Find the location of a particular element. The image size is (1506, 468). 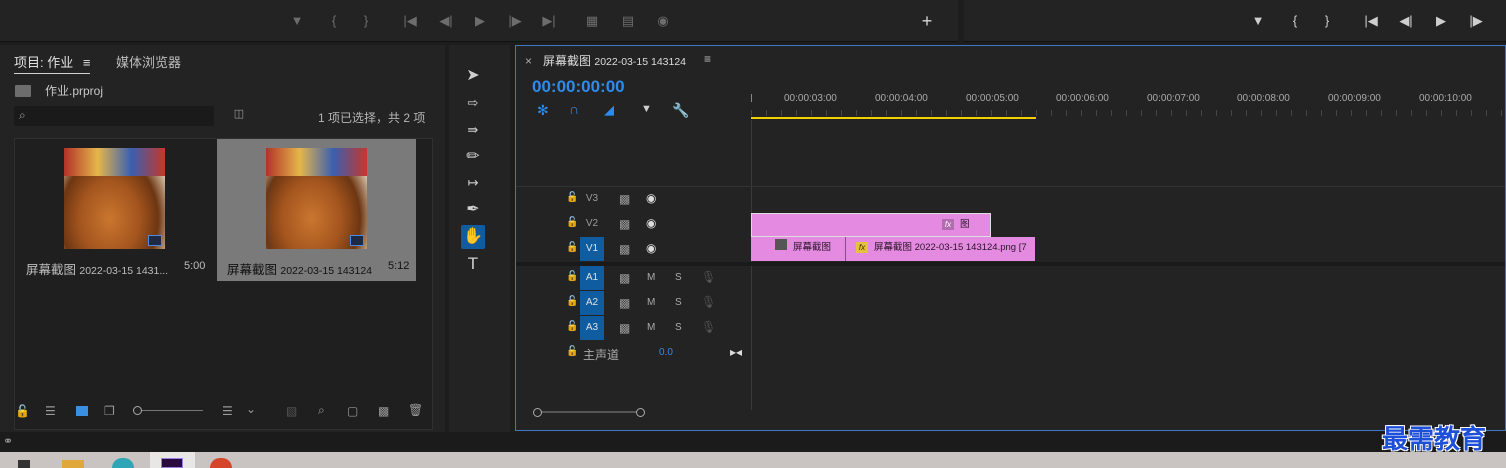

project-item: 屏幕截图 2022-03-15 1431... 5:00 is located at coordinates (115, 210).